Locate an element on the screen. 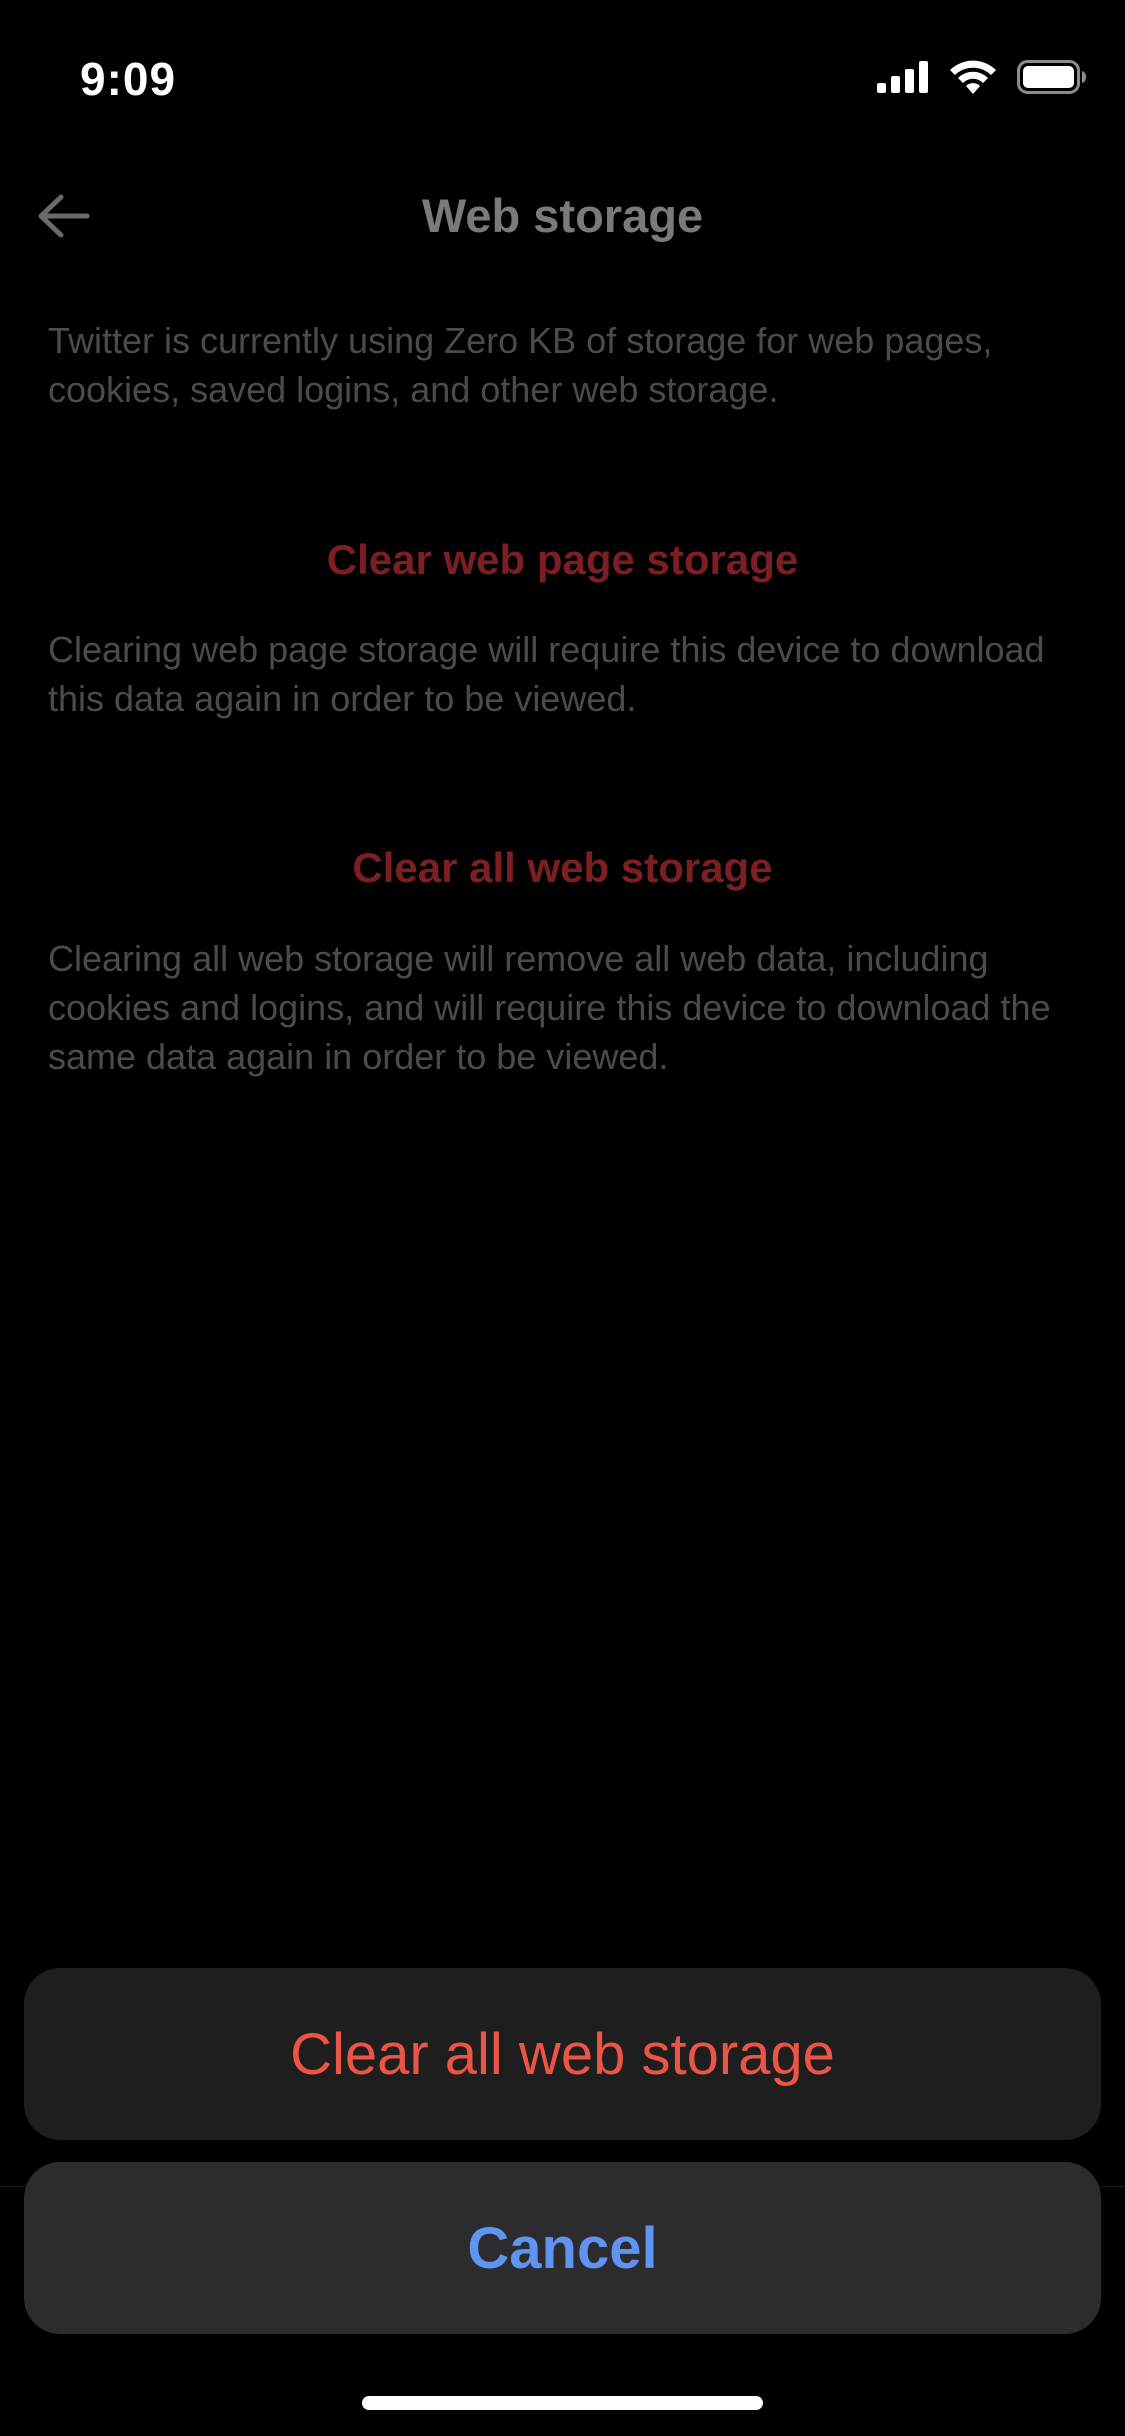 The width and height of the screenshot is (1125, 2436). wifi-icon is located at coordinates (973, 77).